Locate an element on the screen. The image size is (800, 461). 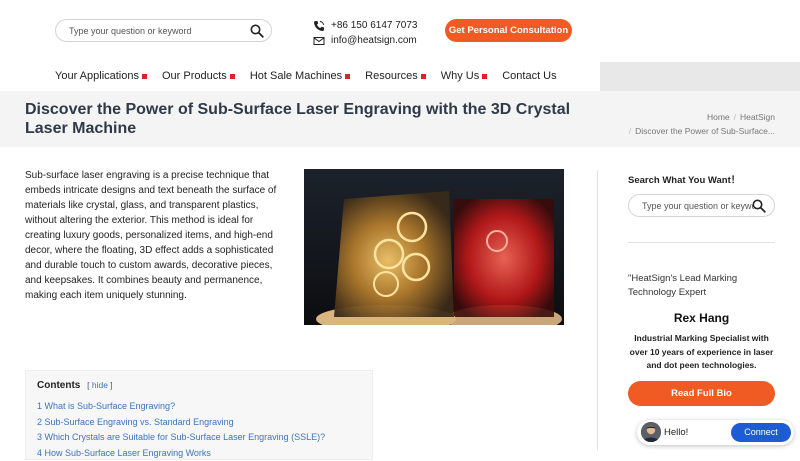
toc-header: Contents [ hide ] is located at coordinates (75, 385).